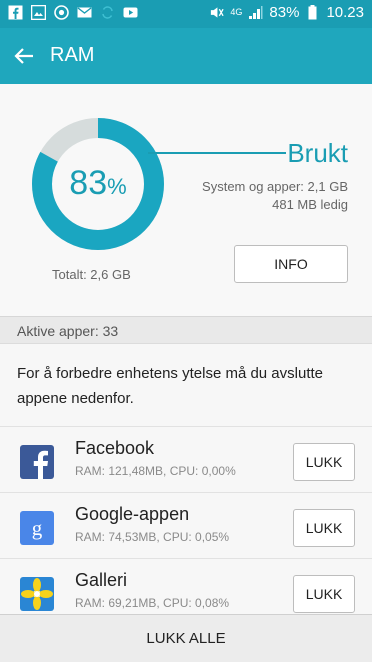  Describe the element at coordinates (310, 204) in the screenshot. I see `free-memory: 481 MB ledig` at that location.